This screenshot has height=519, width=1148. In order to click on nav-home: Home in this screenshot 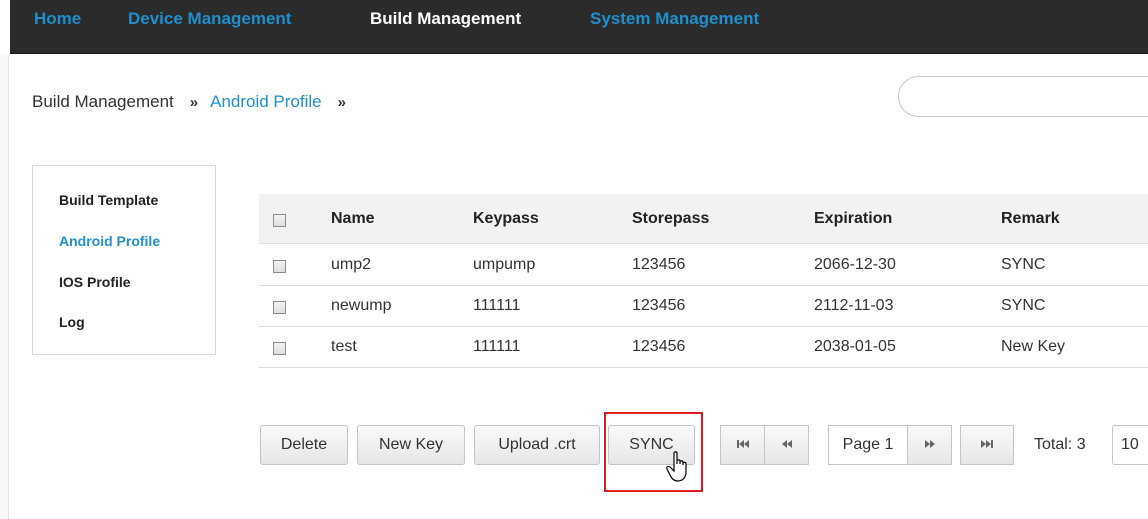, I will do `click(57, 19)`.